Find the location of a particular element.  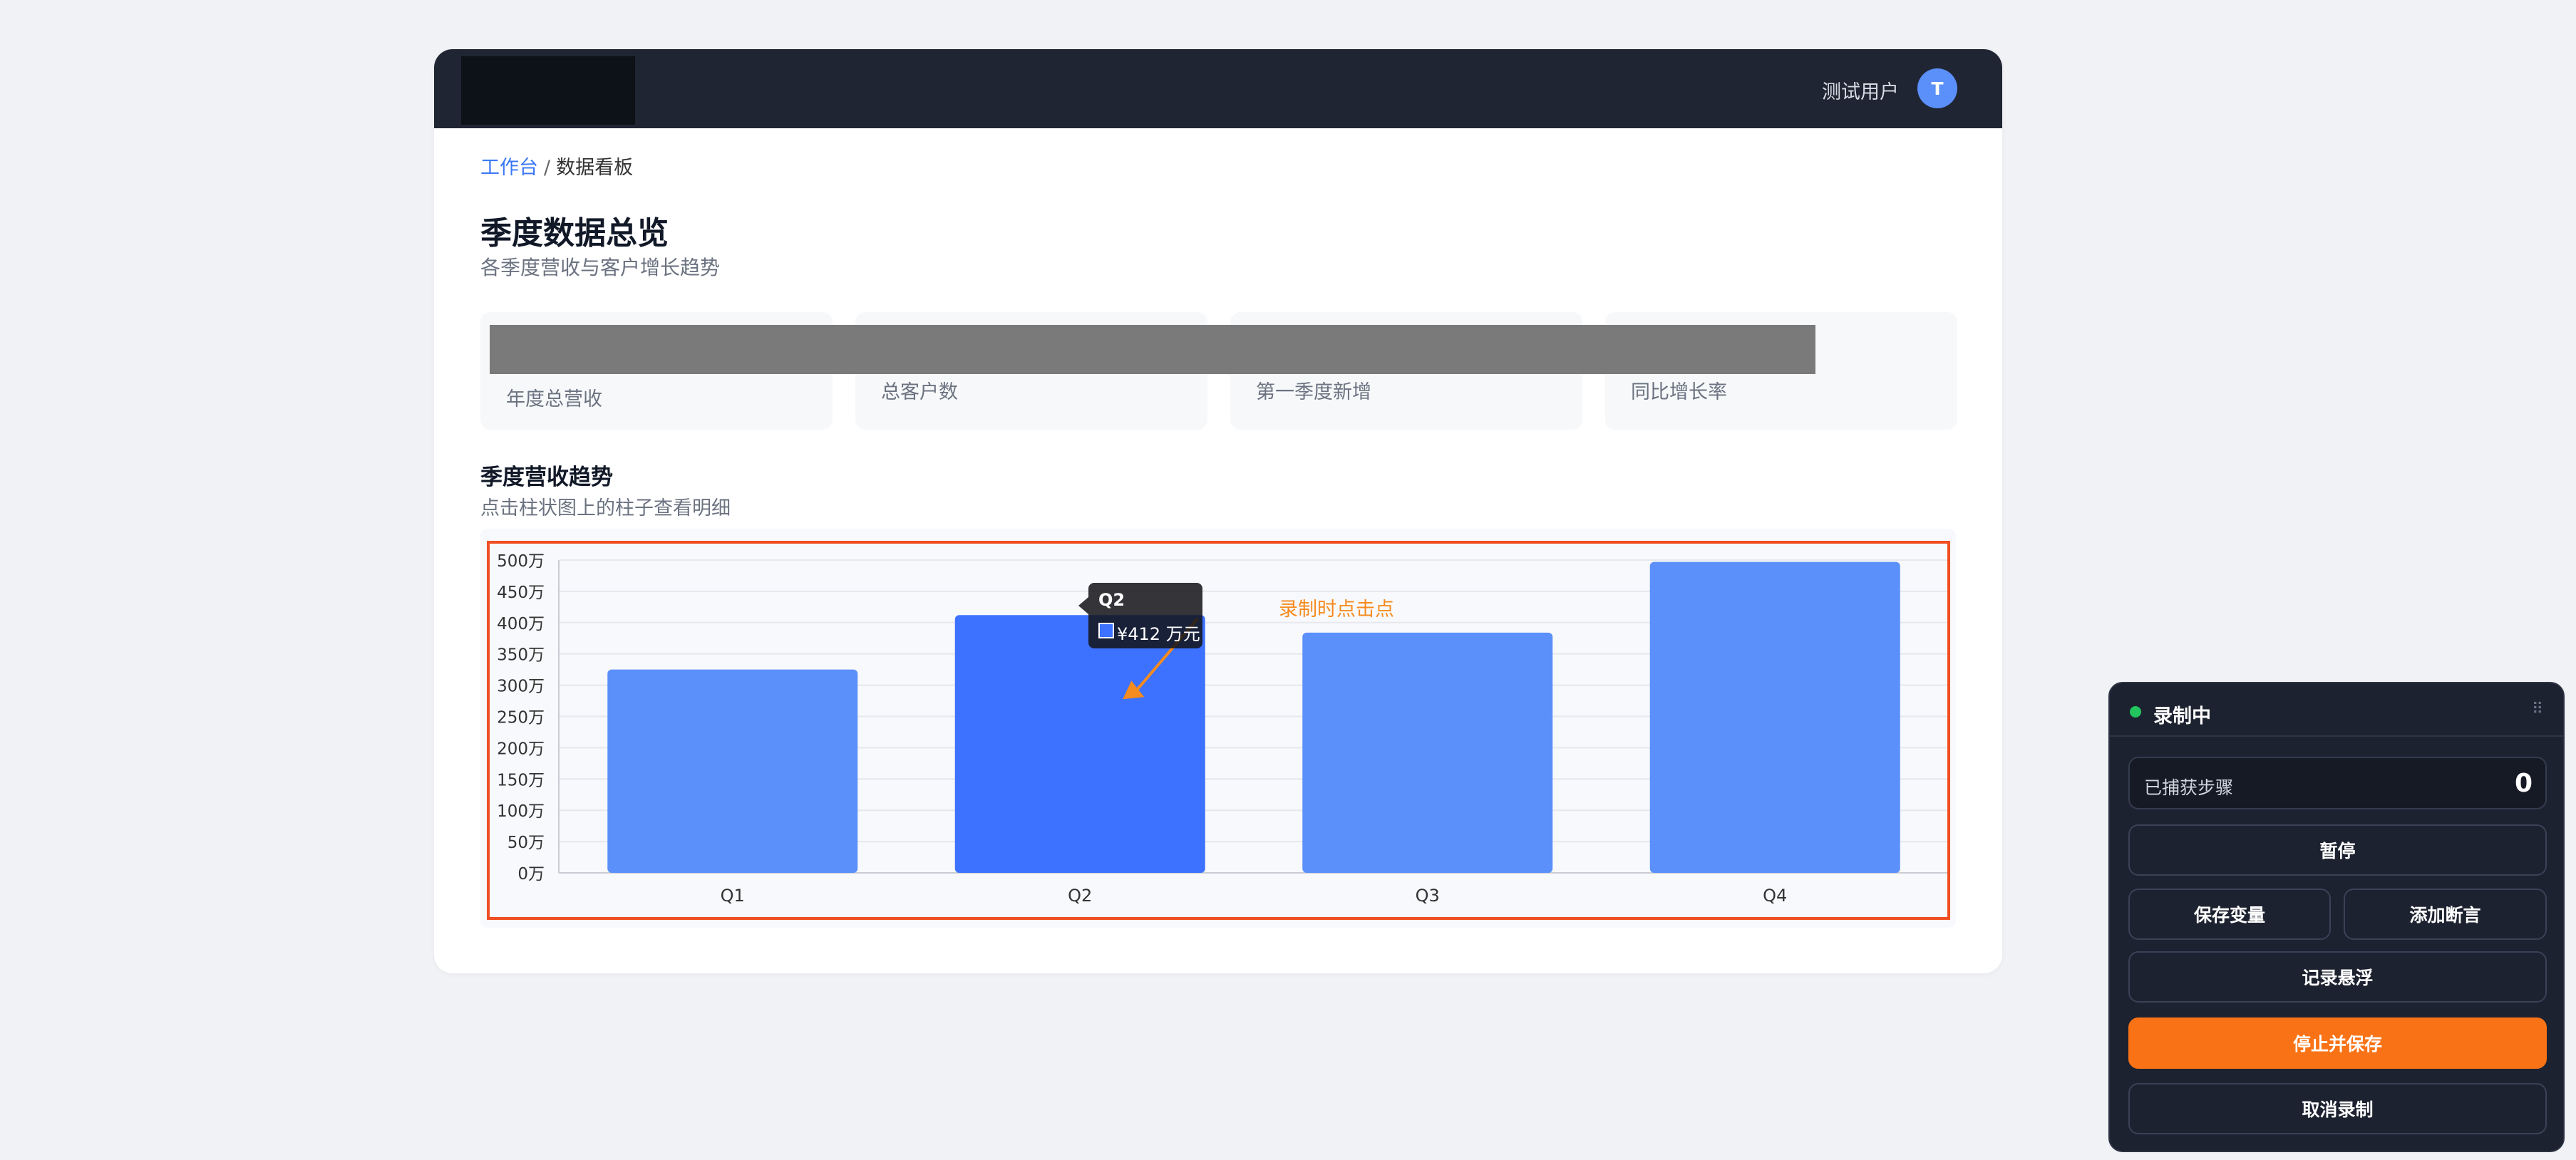

user-name: 测试用户 is located at coordinates (1860, 90).